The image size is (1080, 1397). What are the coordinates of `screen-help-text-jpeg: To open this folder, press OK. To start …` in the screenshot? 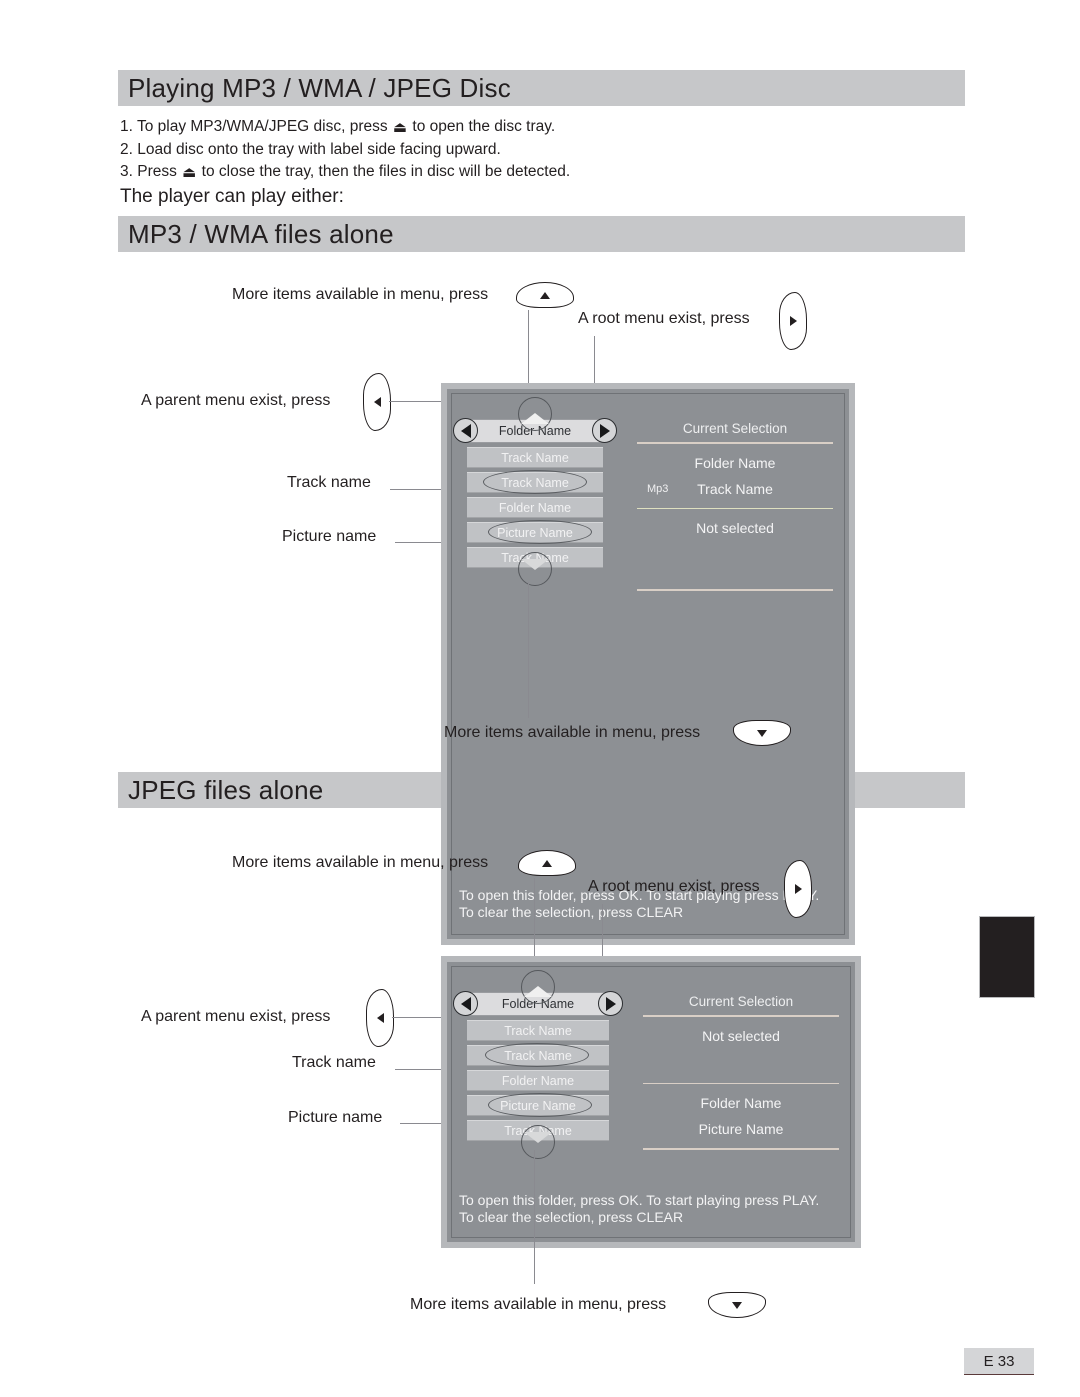 It's located at (658, 1209).